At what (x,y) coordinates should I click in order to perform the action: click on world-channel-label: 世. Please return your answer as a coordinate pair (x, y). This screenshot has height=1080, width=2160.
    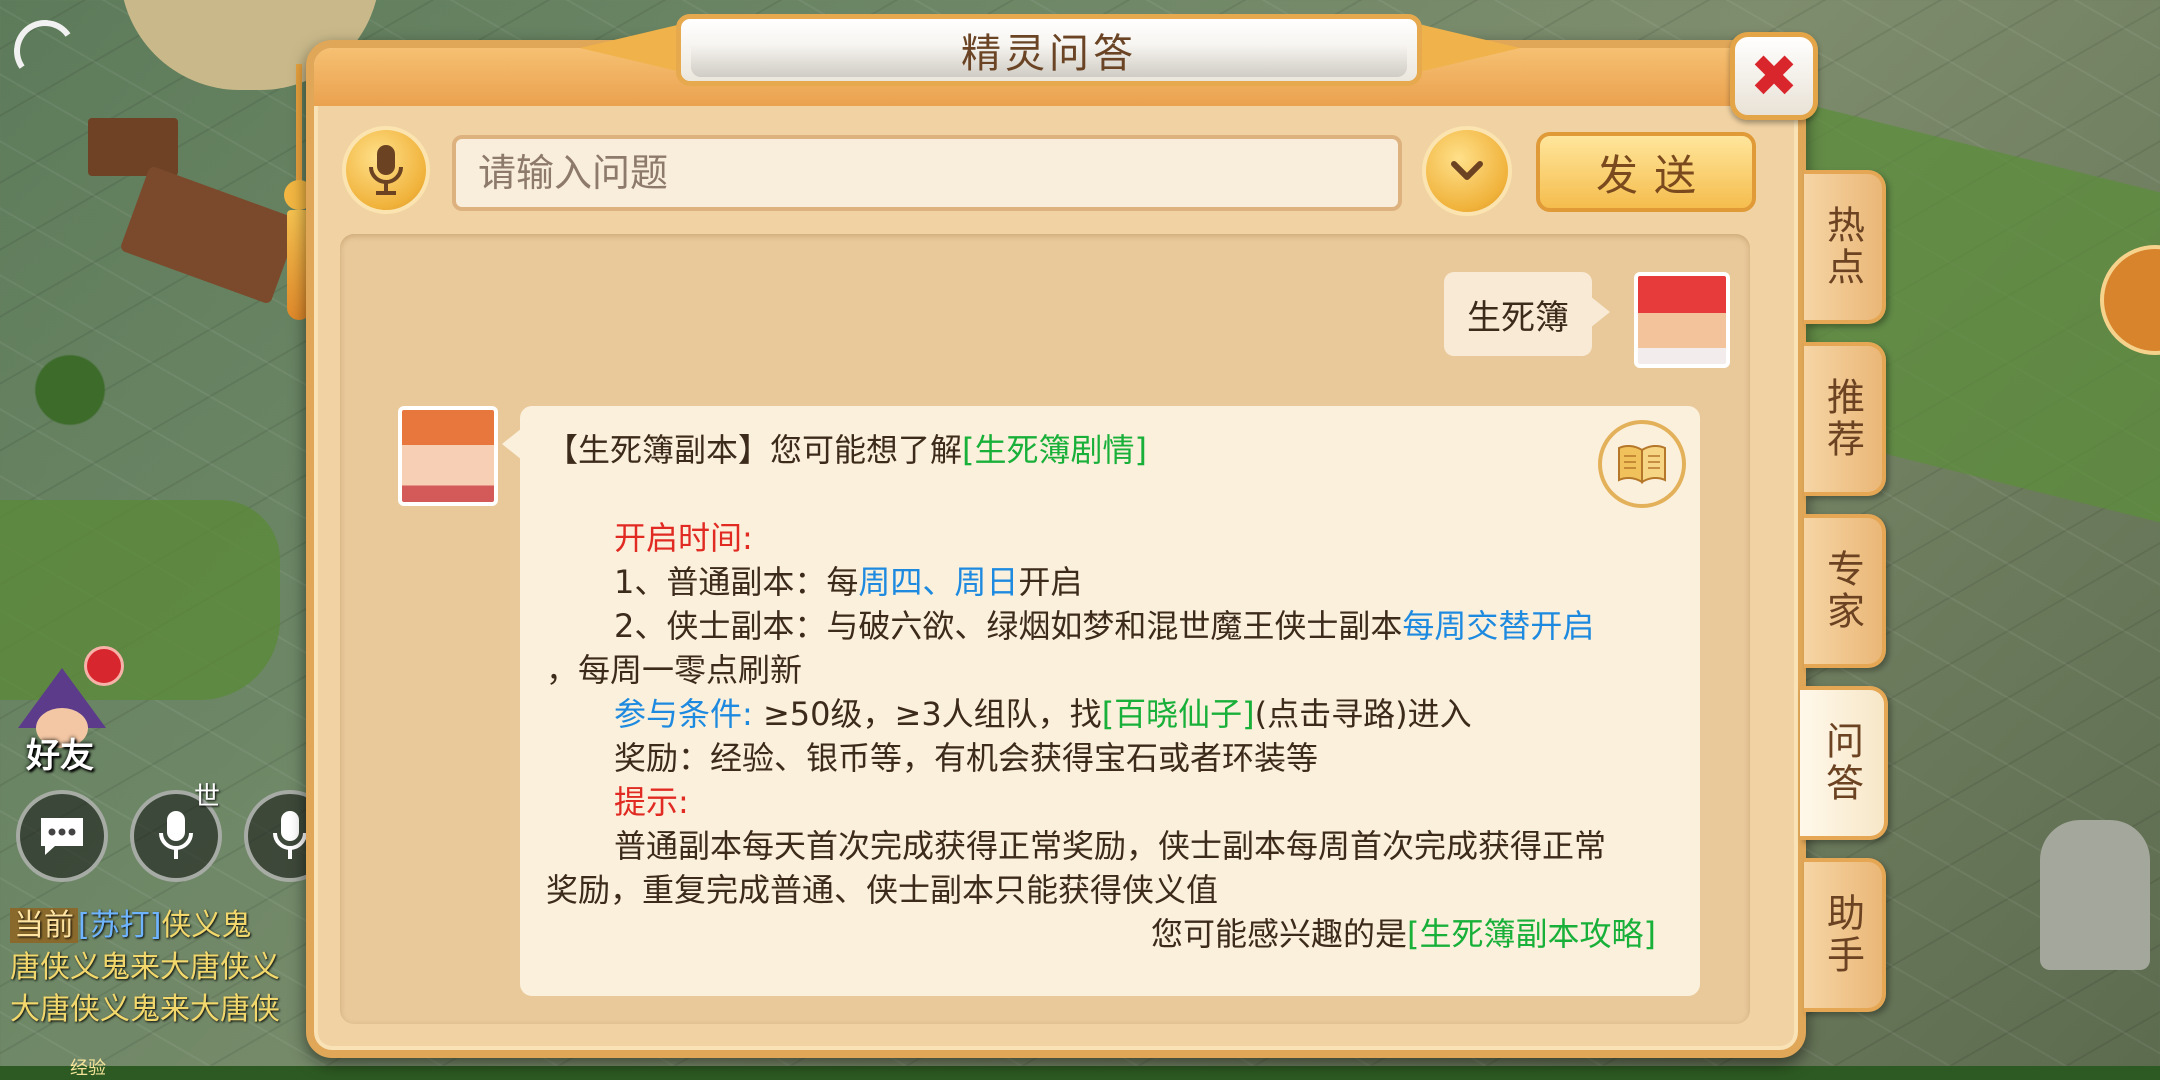
    Looking at the image, I should click on (207, 797).